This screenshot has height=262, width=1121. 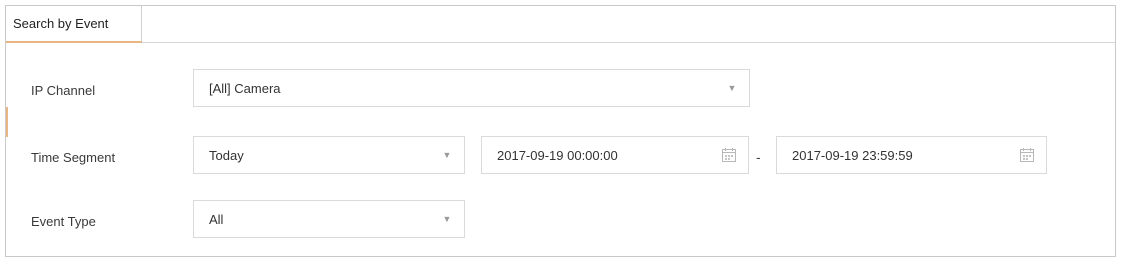 I want to click on time-segment-select: Today ▼, so click(x=329, y=155).